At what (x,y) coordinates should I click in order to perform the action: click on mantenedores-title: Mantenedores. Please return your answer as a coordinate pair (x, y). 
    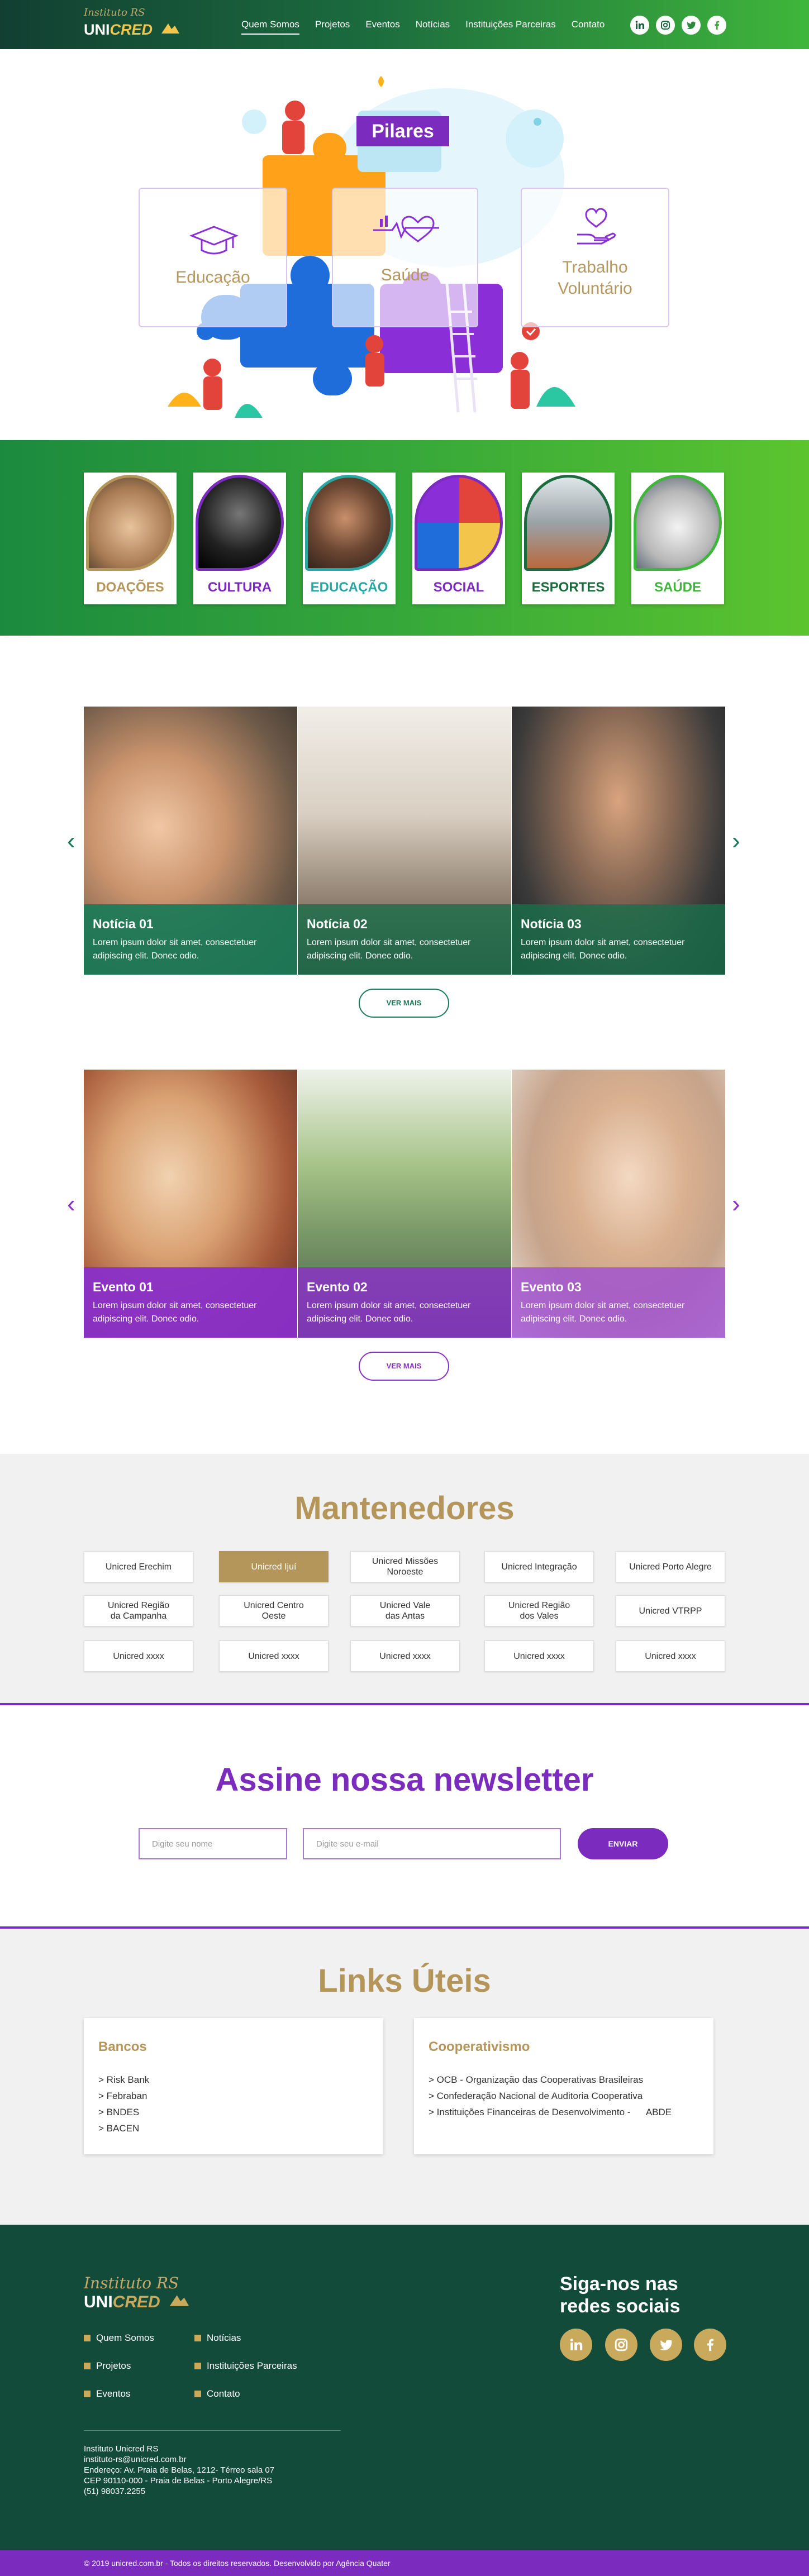
    Looking at the image, I should click on (404, 1508).